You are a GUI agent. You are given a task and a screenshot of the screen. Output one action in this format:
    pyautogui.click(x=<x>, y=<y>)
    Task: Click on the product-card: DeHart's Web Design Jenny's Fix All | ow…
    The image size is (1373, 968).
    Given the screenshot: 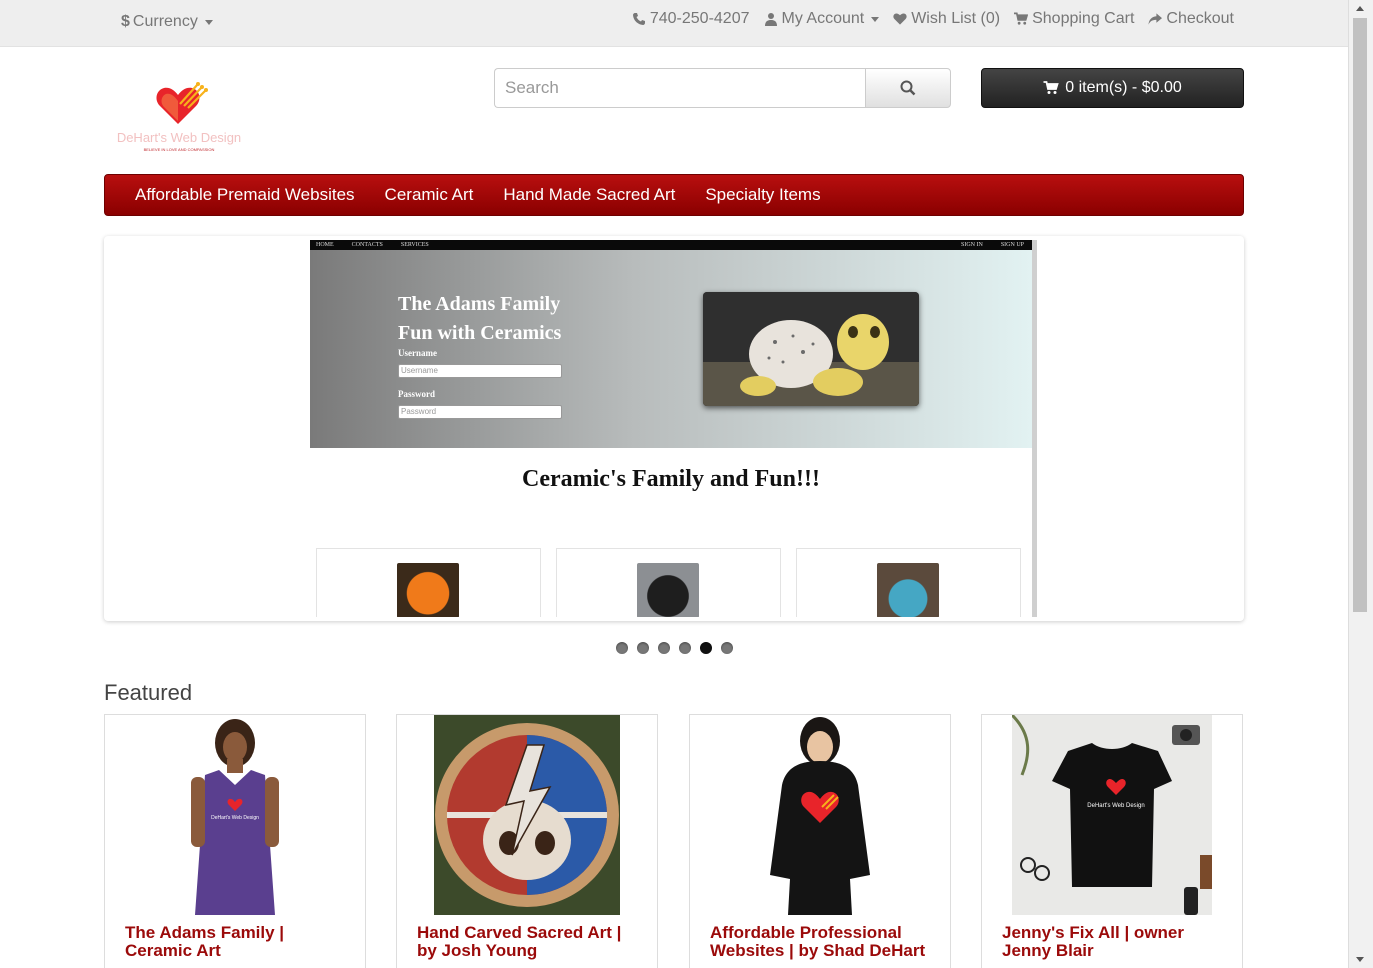 What is the action you would take?
    pyautogui.click(x=1112, y=841)
    